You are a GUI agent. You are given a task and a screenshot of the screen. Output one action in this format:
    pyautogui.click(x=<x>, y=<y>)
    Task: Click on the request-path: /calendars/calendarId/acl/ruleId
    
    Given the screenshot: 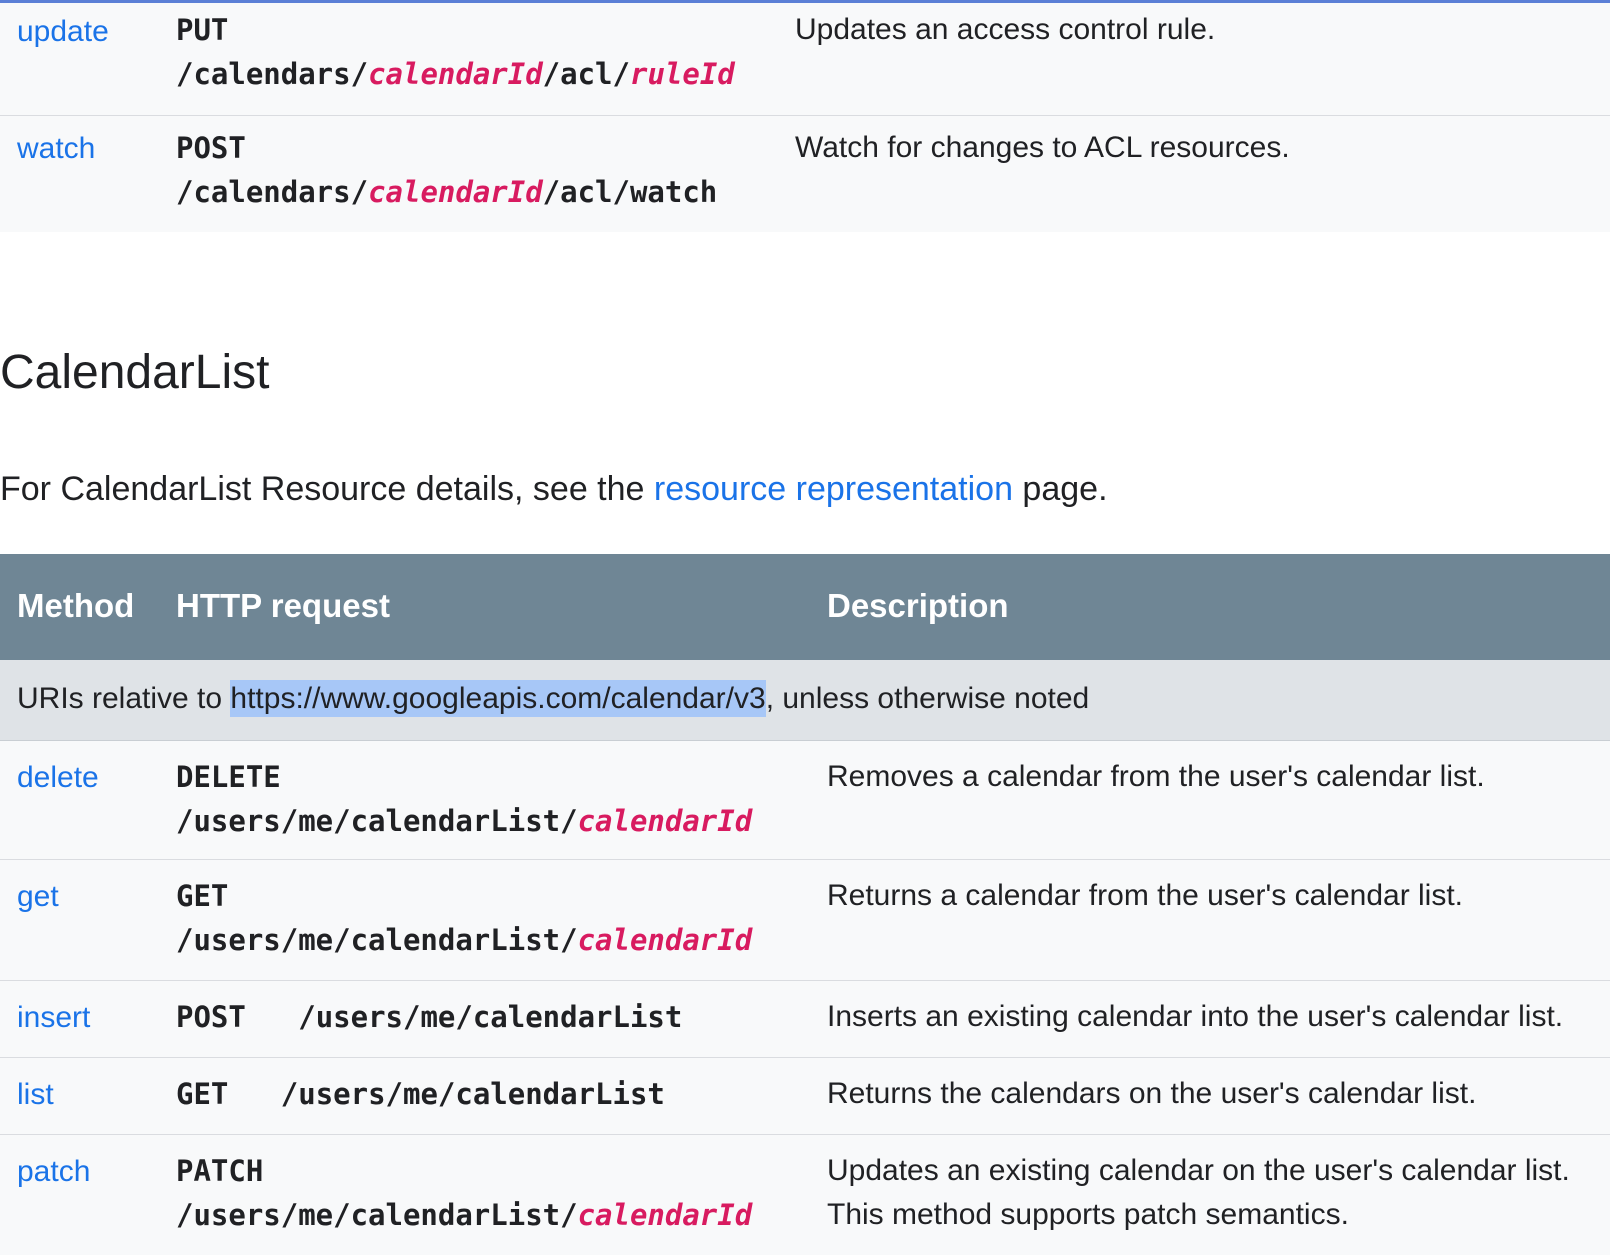 What is the action you would take?
    pyautogui.click(x=455, y=74)
    